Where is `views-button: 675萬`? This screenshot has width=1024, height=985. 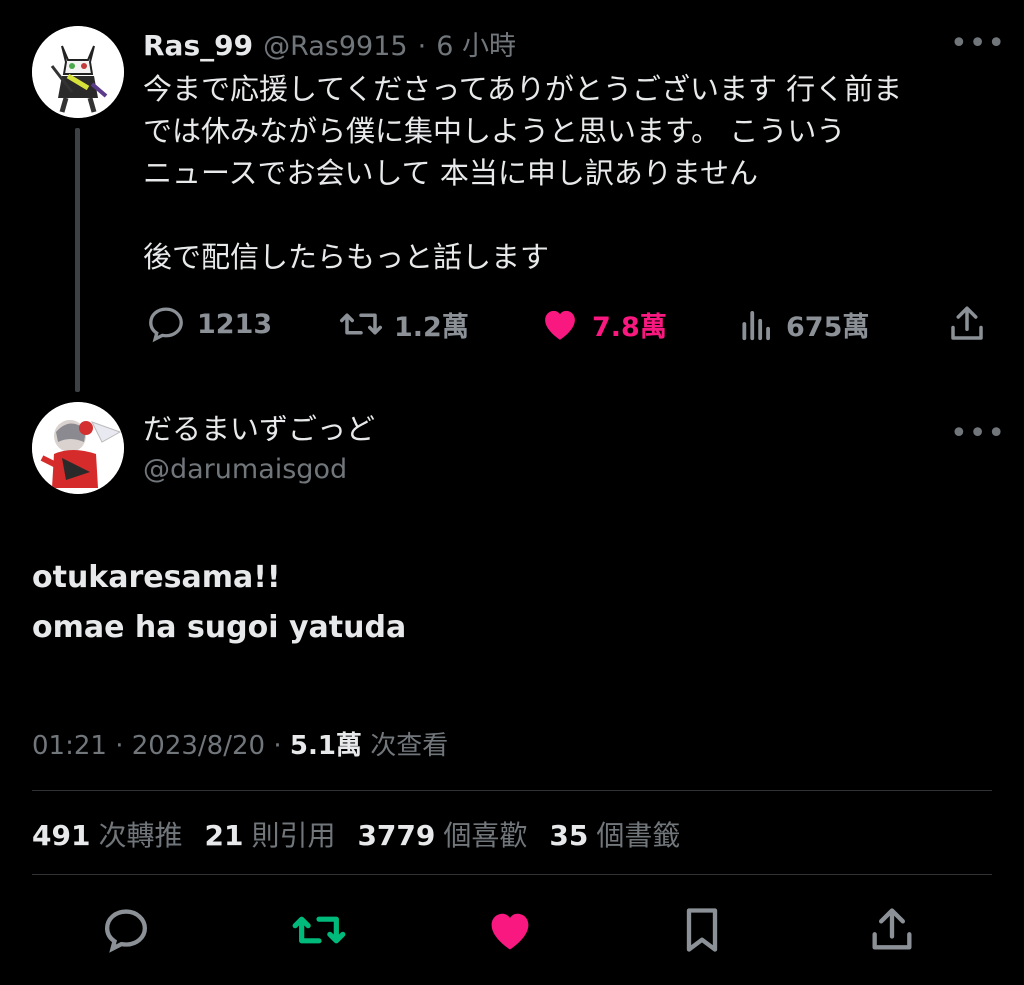 views-button: 675萬 is located at coordinates (803, 324).